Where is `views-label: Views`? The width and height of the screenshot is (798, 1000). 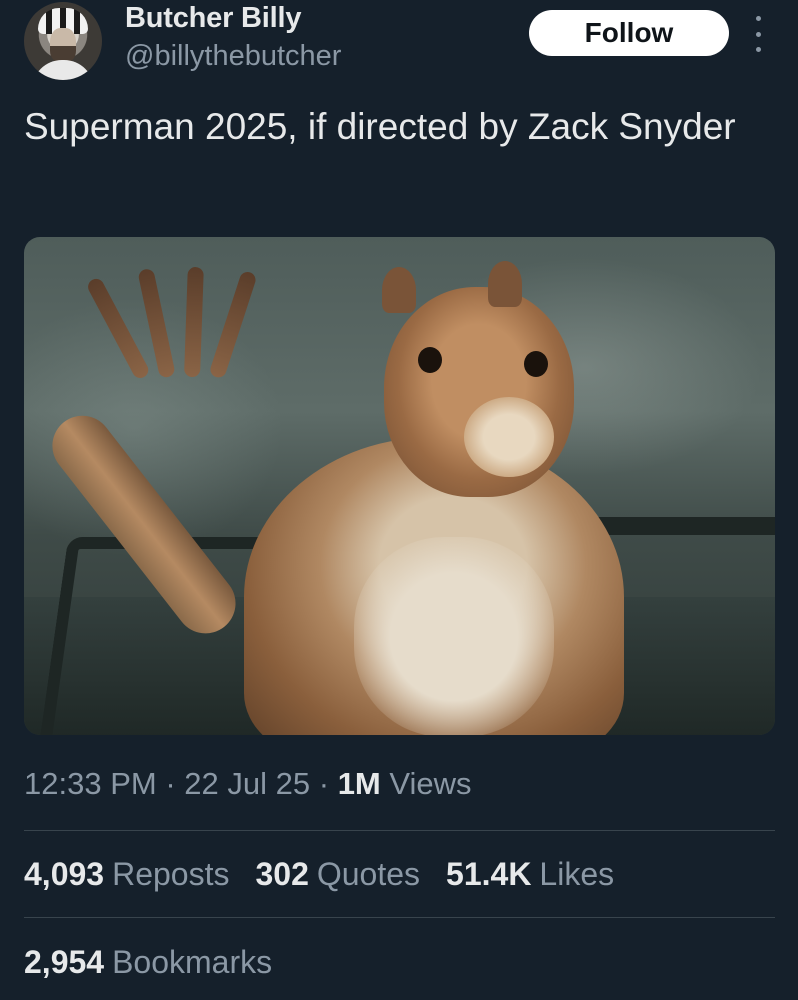
views-label: Views is located at coordinates (430, 783).